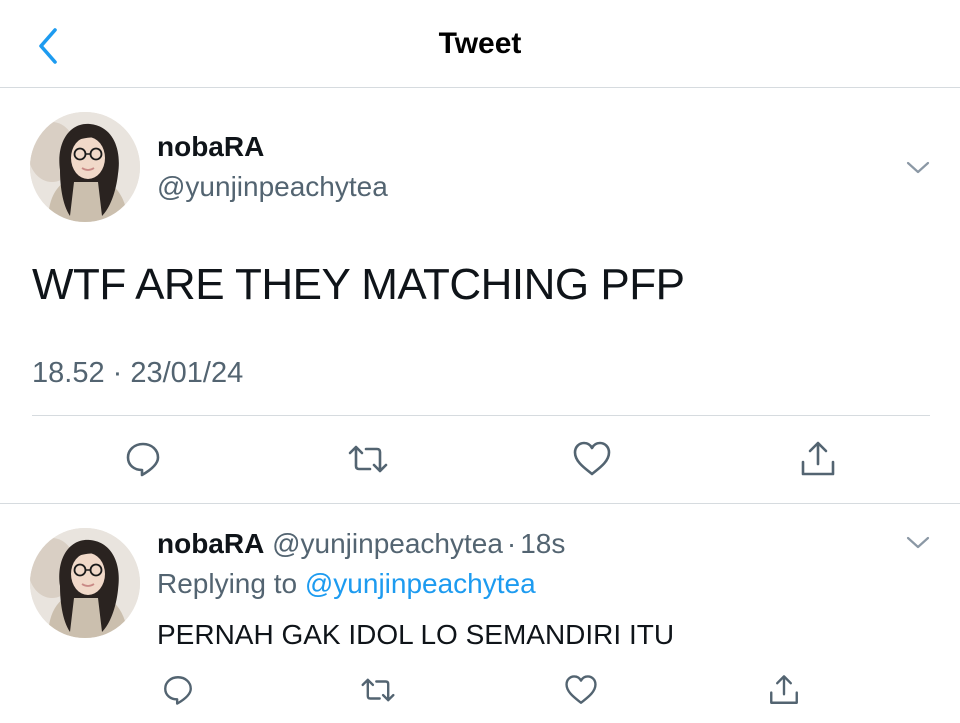 Image resolution: width=960 pixels, height=723 pixels. What do you see at coordinates (358, 284) in the screenshot?
I see `tweet-text: WTF ARE THEY MATCHING PFP` at bounding box center [358, 284].